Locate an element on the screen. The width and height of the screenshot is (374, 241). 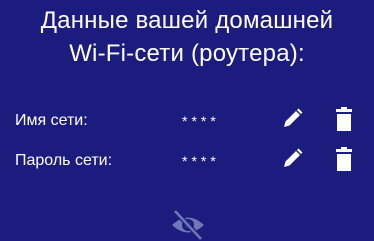
title-line-1: Данные вашей домашней is located at coordinates (187, 20).